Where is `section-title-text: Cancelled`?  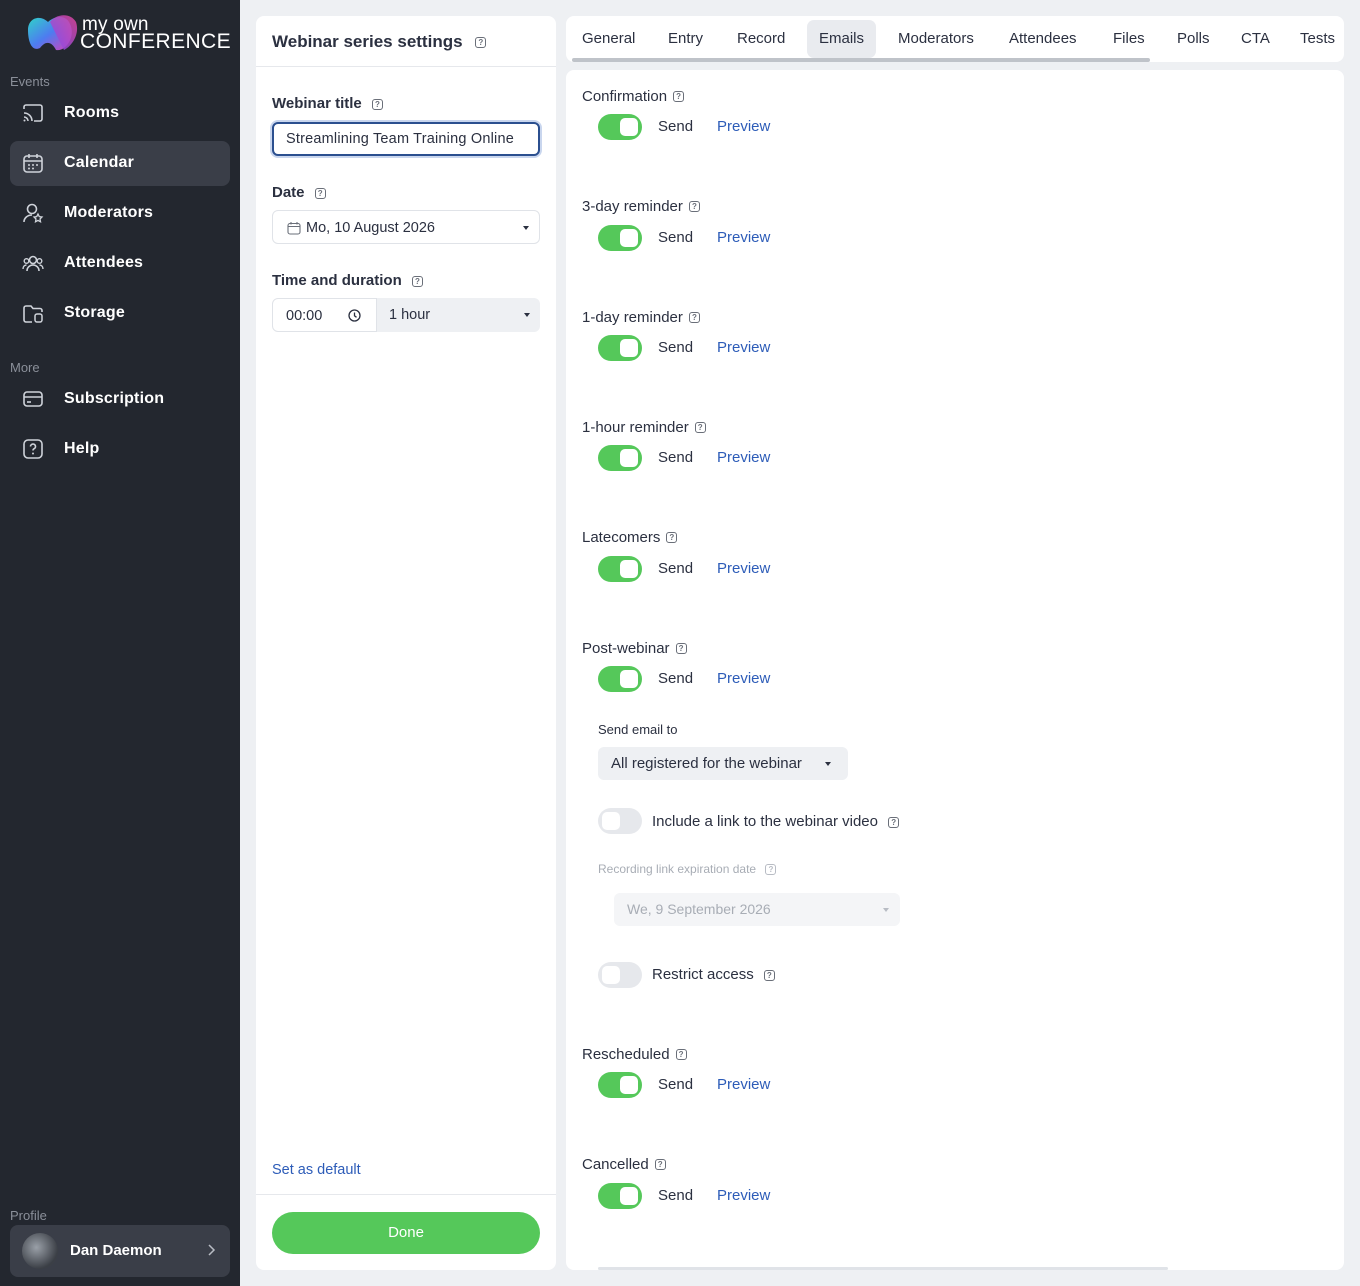
section-title-text: Cancelled is located at coordinates (615, 1164).